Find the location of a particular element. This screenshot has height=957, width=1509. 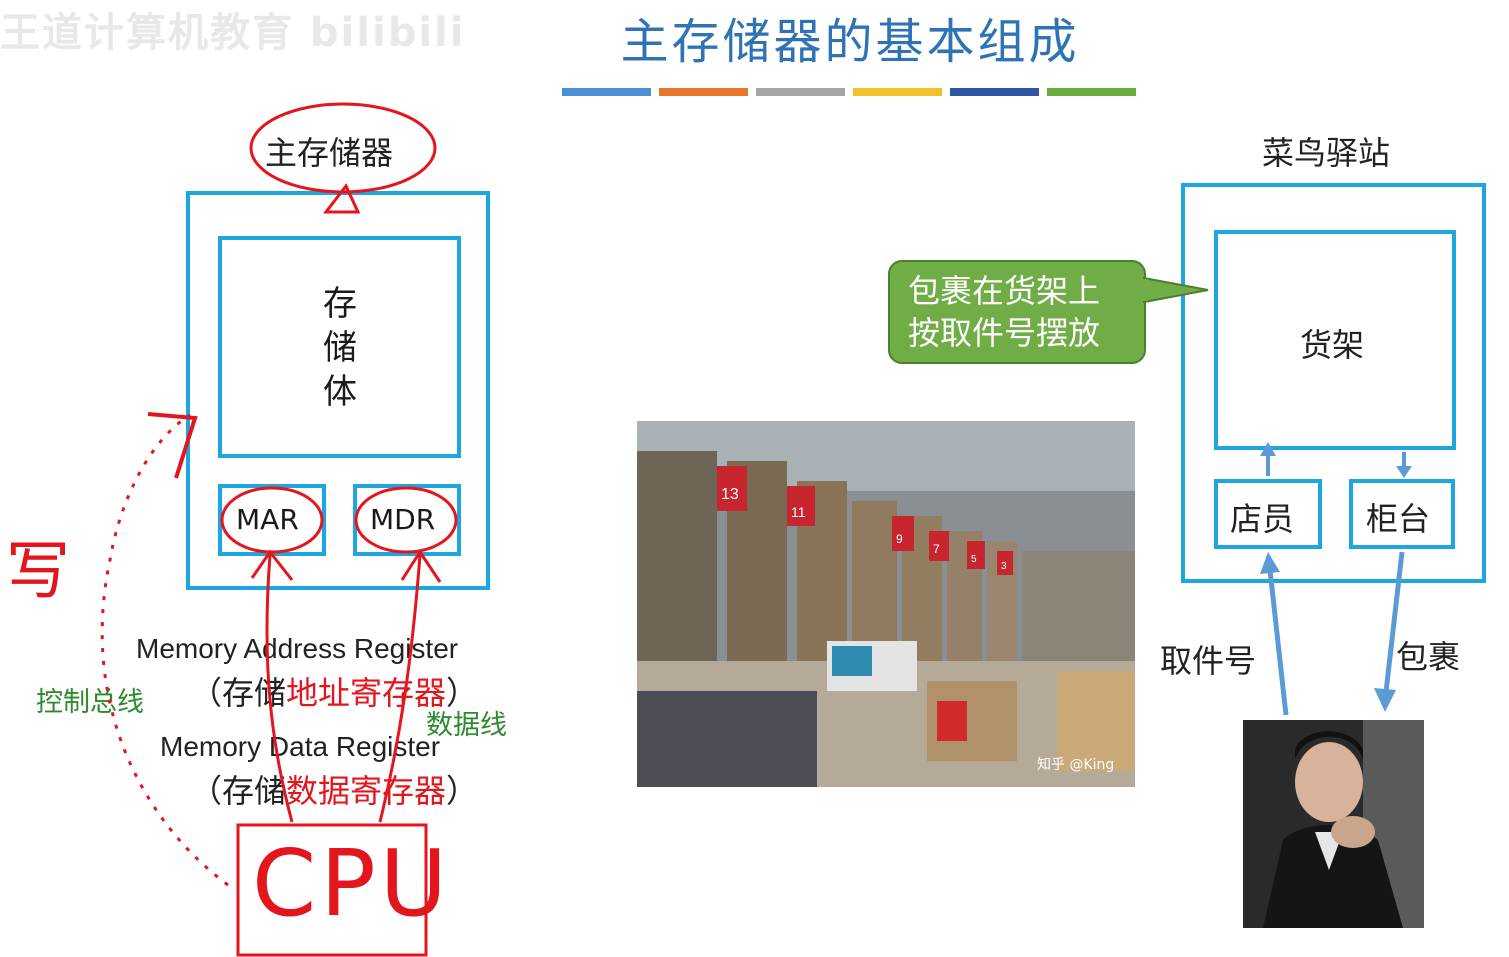

shelf-number: 13 is located at coordinates (730, 494).